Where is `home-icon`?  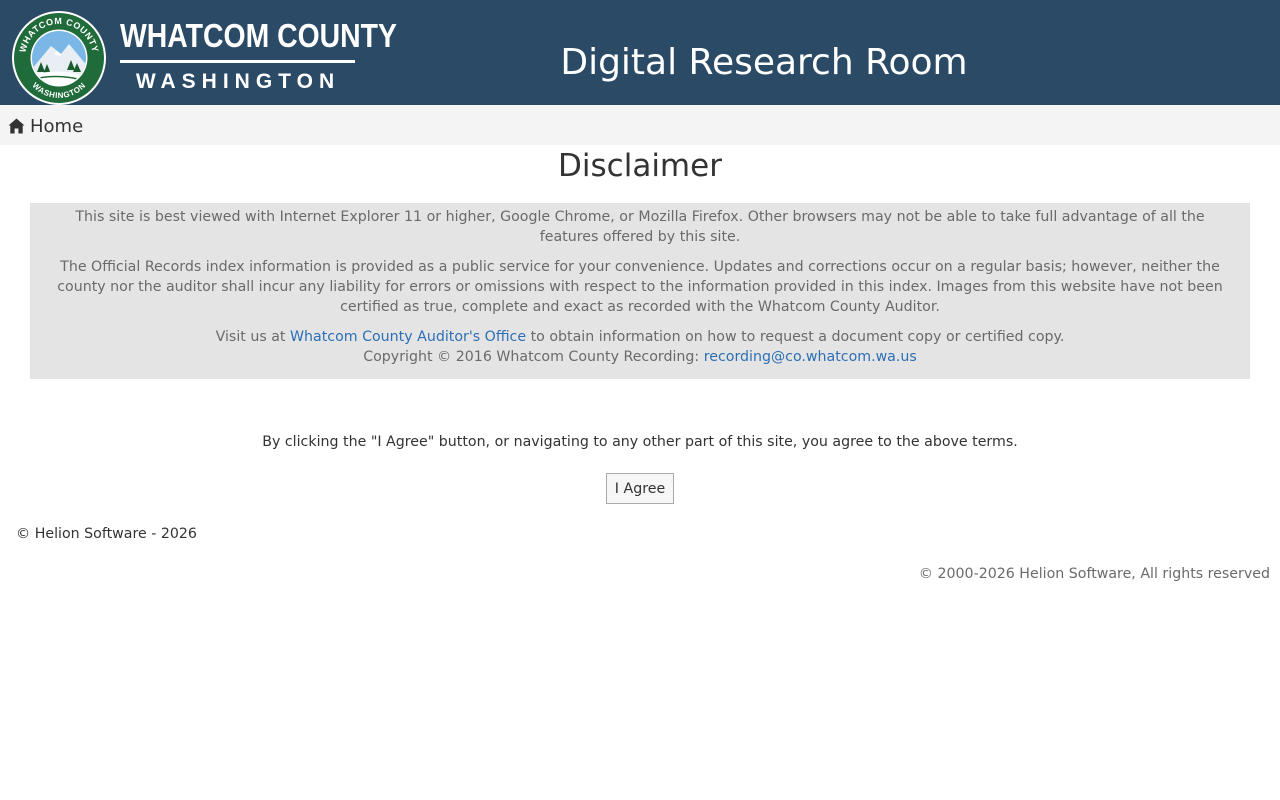
home-icon is located at coordinates (16, 126).